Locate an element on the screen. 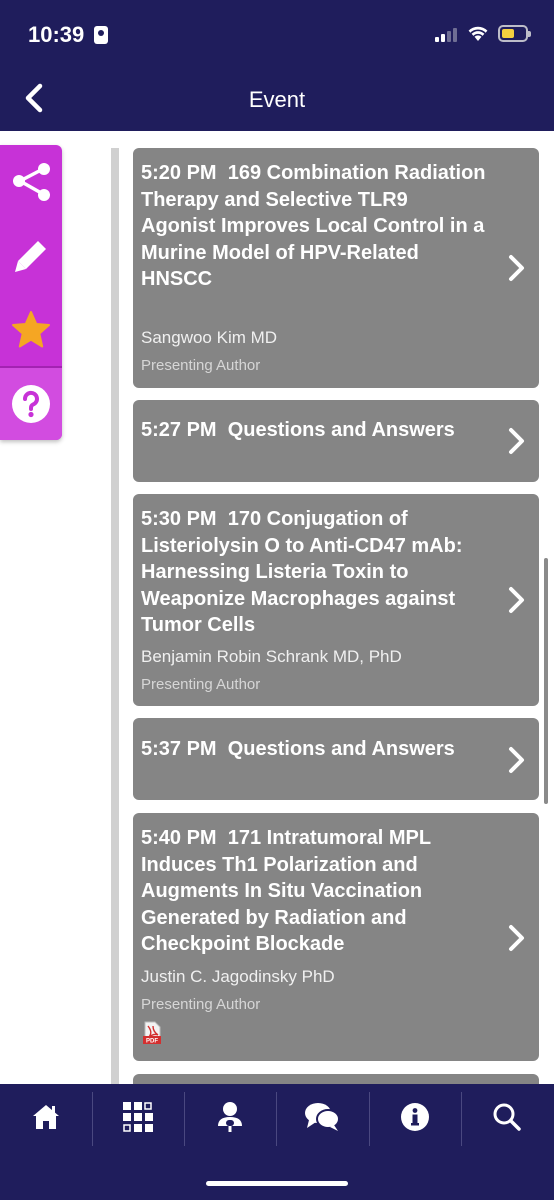 This screenshot has height=1200, width=554. scrollbar is located at coordinates (546, 681).